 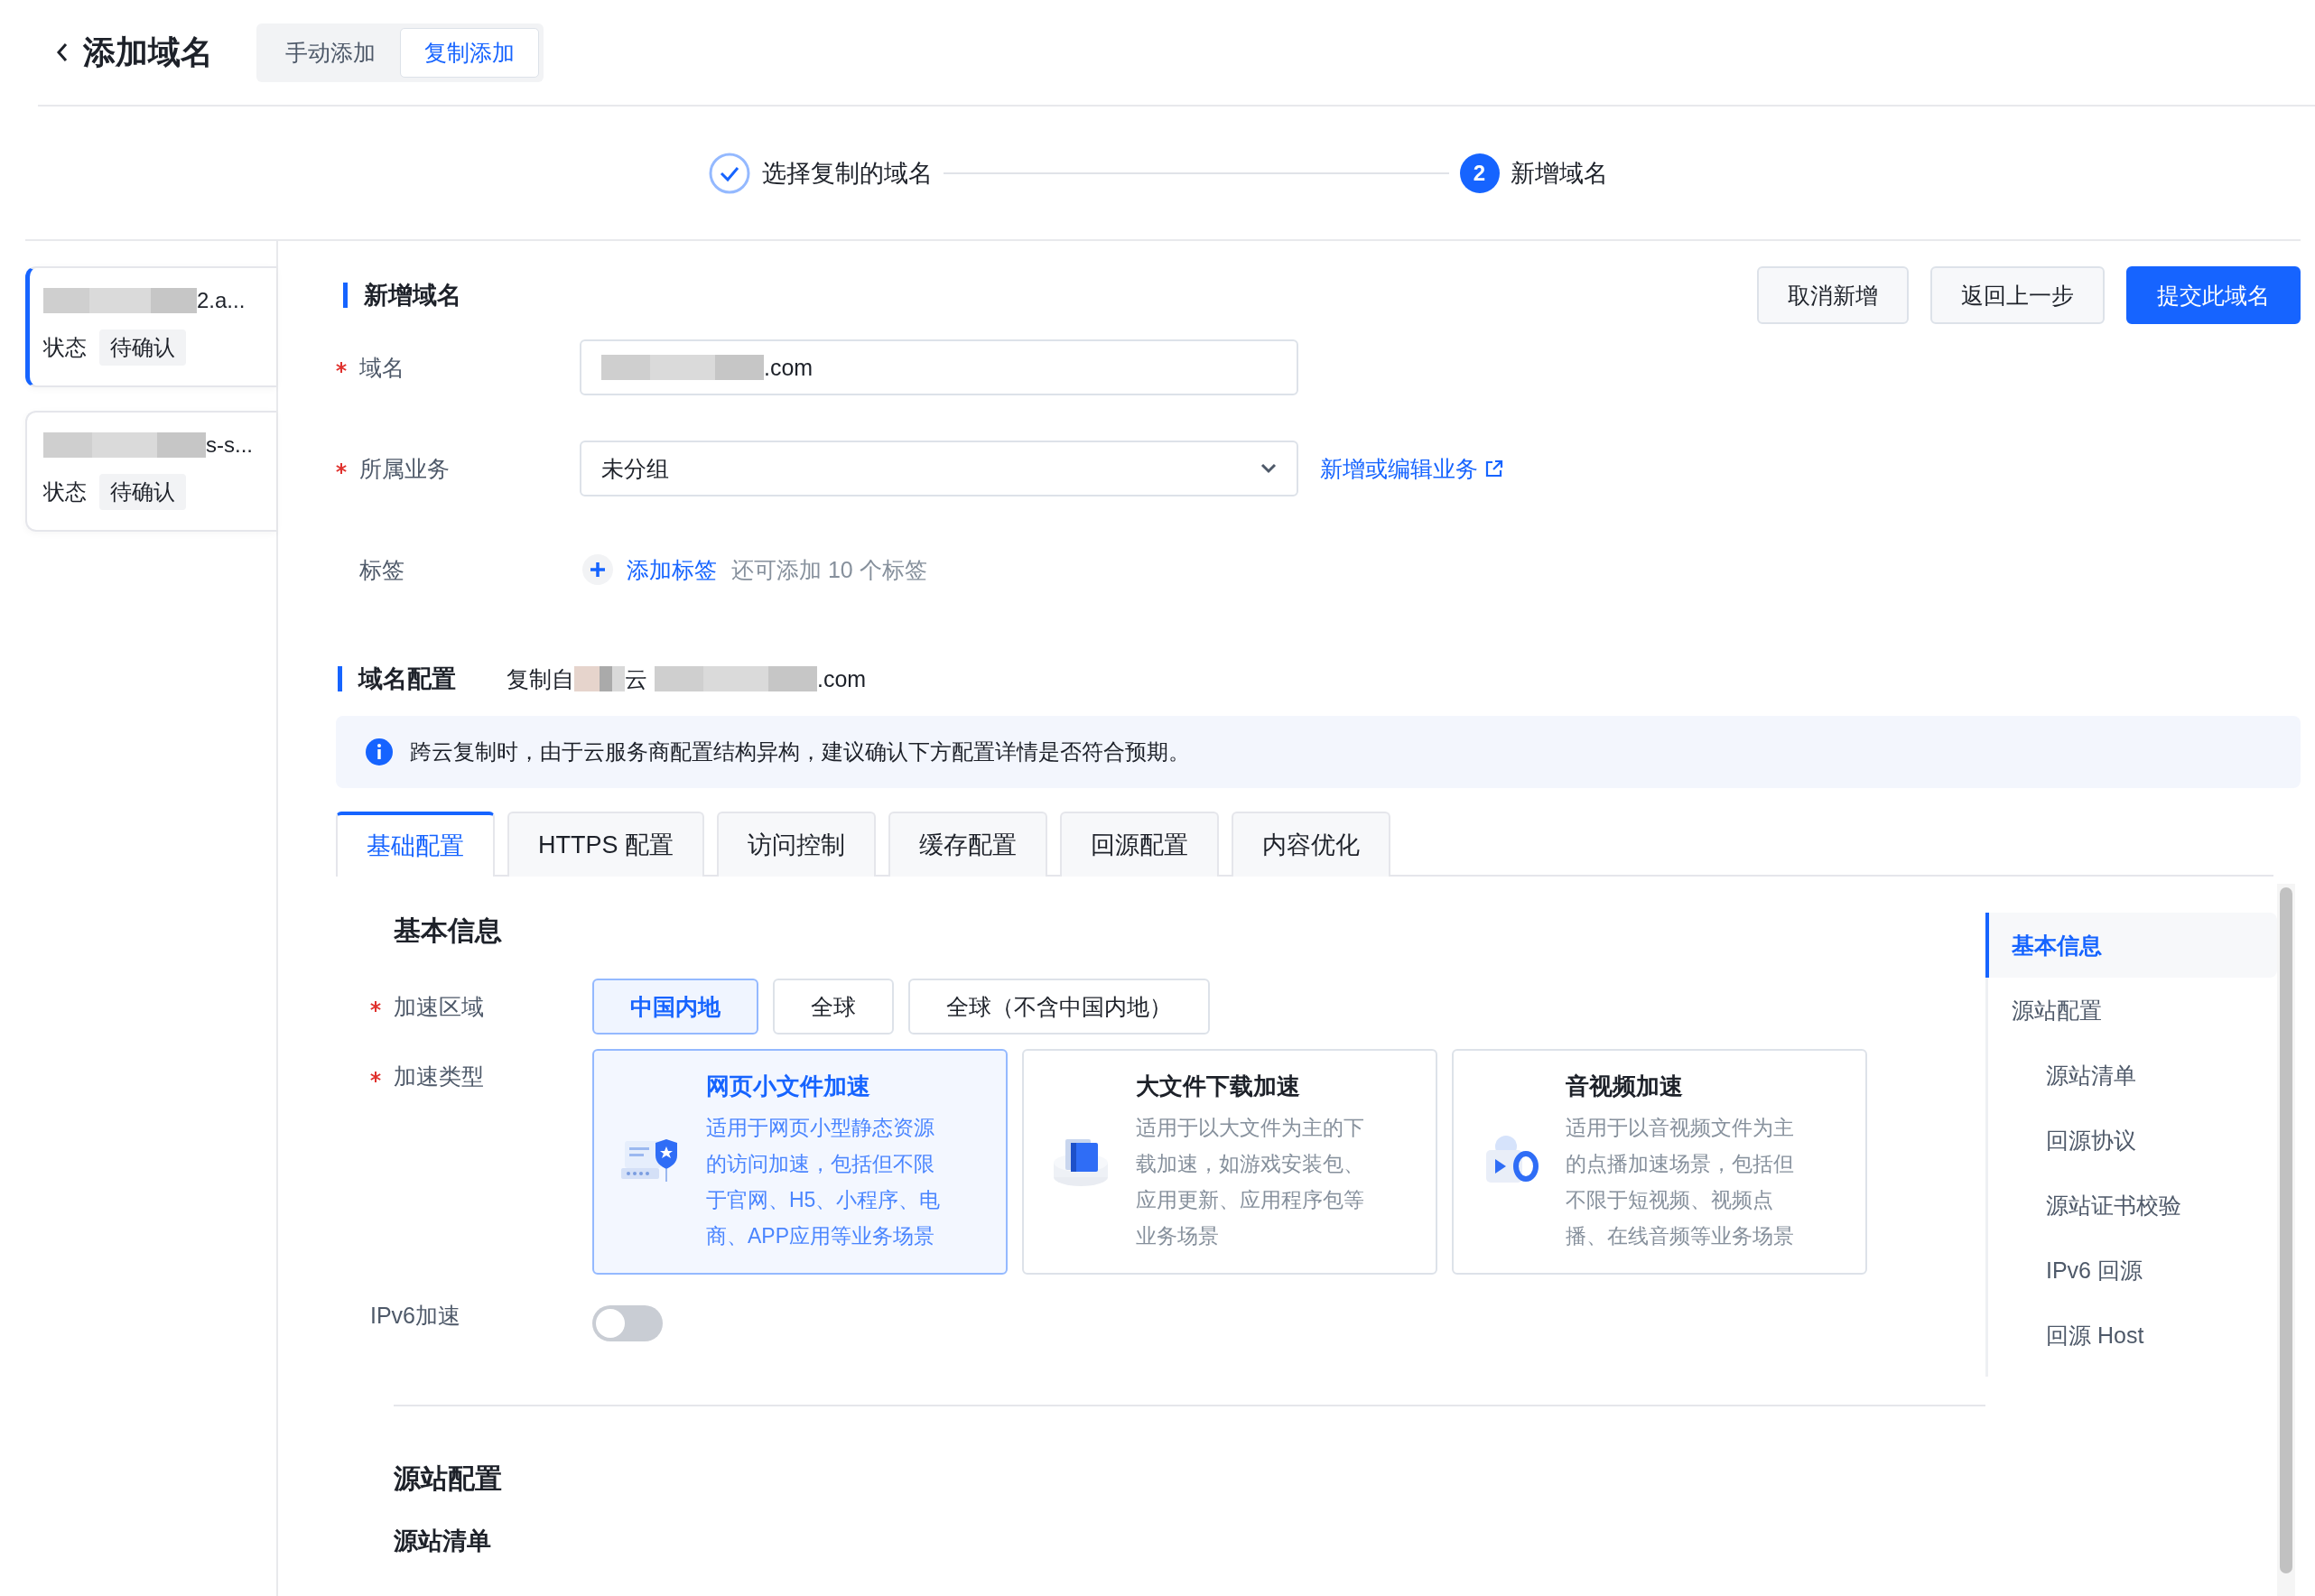 What do you see at coordinates (1219, 1086) in the screenshot?
I see `card-title: 大文件下载加速` at bounding box center [1219, 1086].